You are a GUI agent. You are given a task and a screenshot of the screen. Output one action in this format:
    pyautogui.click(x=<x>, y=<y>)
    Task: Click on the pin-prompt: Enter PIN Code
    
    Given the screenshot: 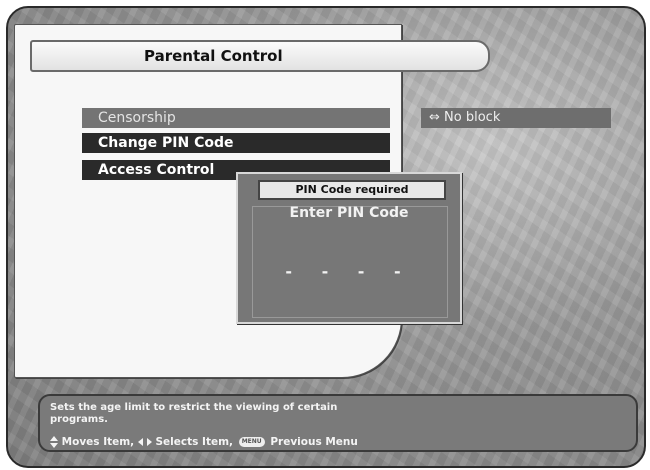 What is the action you would take?
    pyautogui.click(x=349, y=213)
    